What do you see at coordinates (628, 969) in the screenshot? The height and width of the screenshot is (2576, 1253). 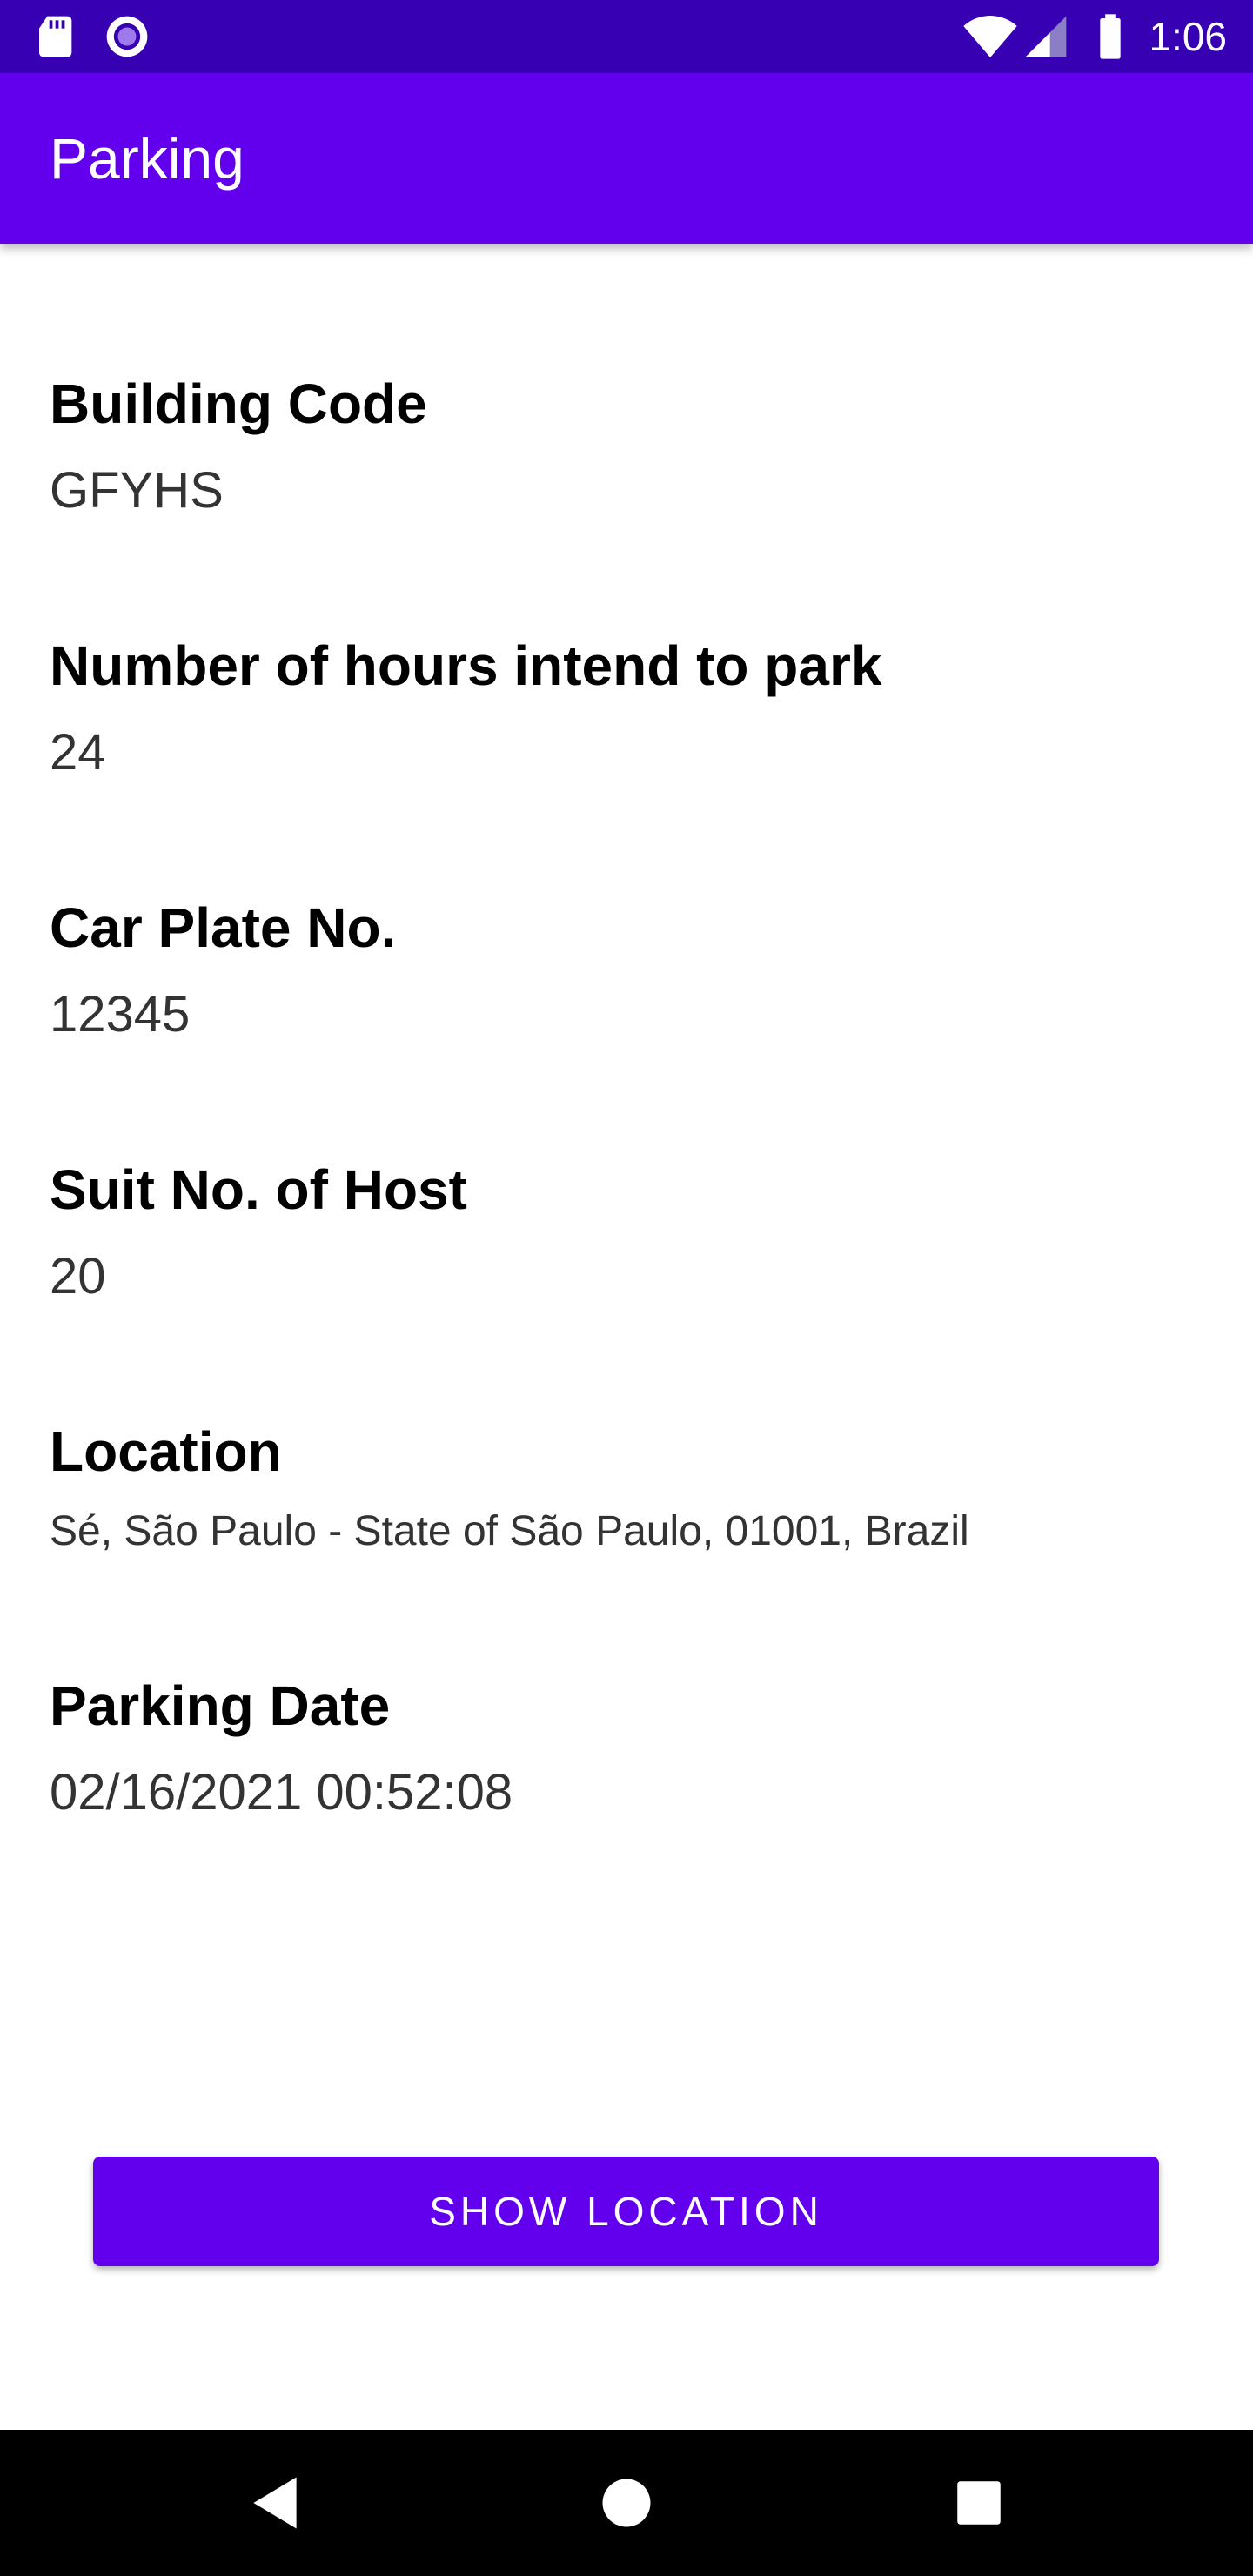 I see `car-plate-field: Car Plate No. 12345` at bounding box center [628, 969].